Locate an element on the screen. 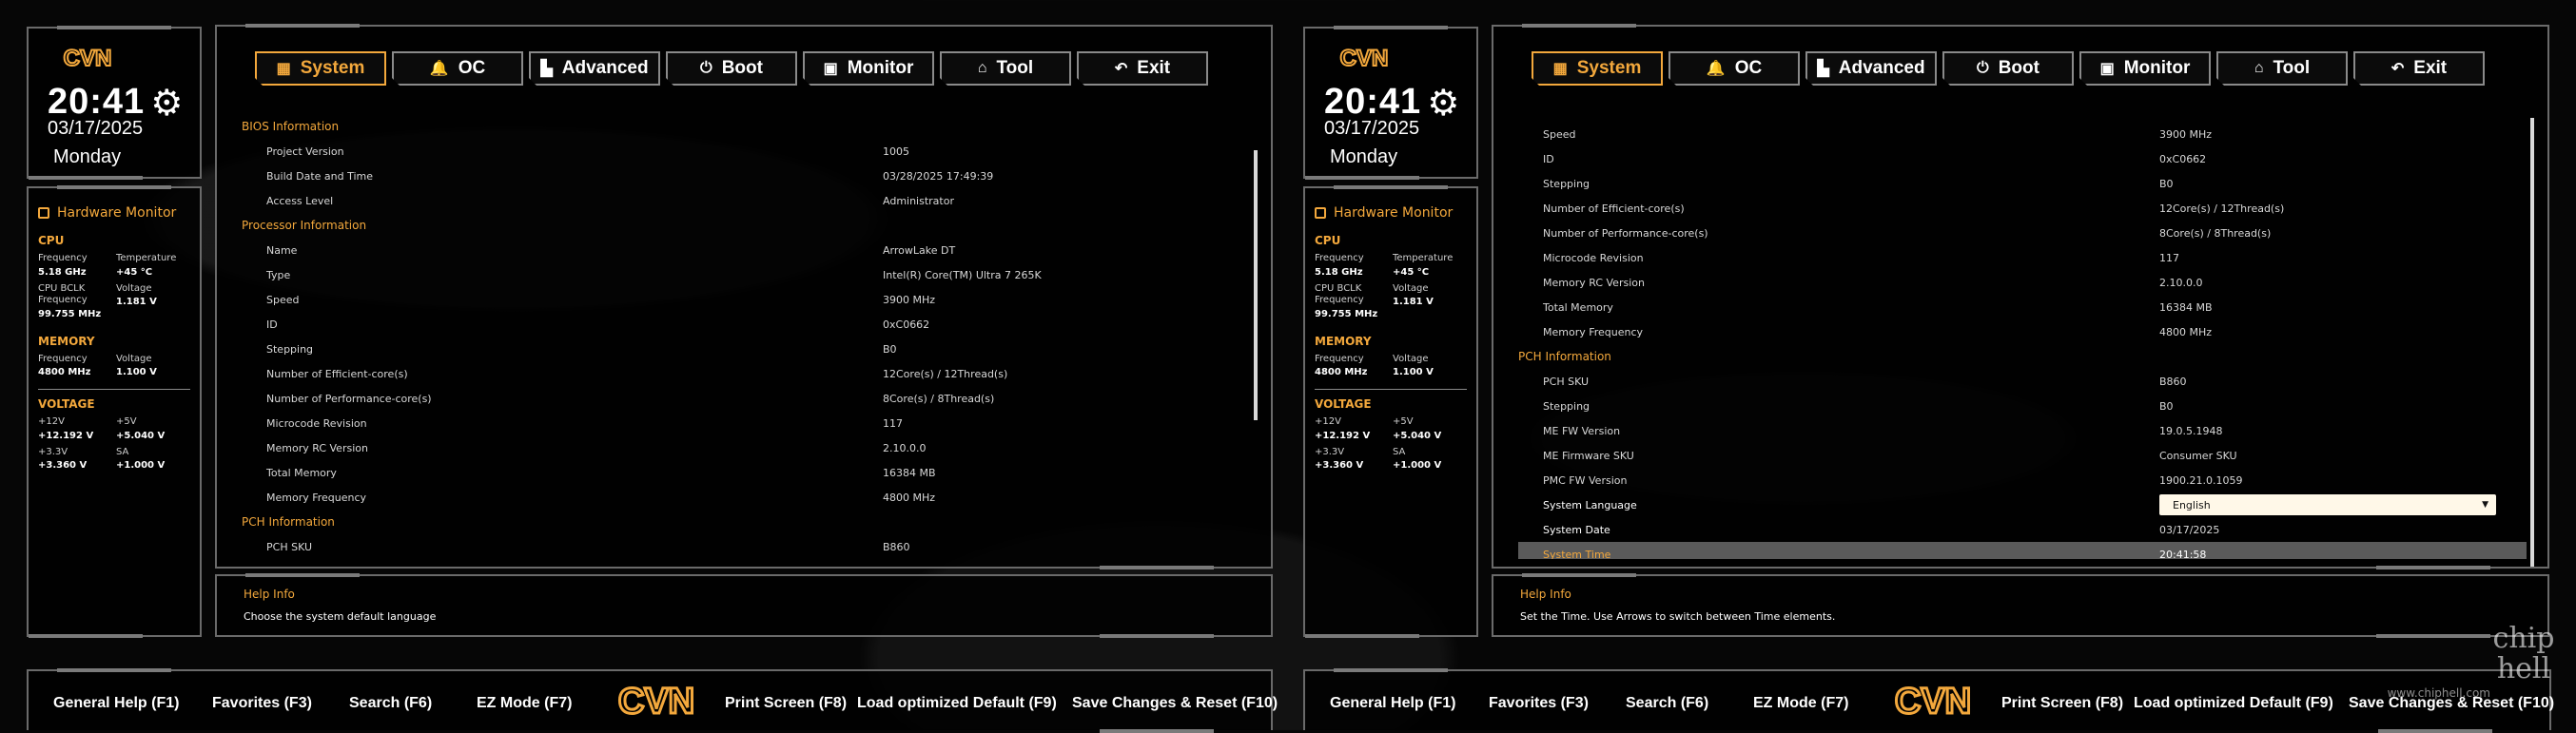  setting-value: Intel(R) Core(TM) Ultra 7 265K is located at coordinates (963, 274).